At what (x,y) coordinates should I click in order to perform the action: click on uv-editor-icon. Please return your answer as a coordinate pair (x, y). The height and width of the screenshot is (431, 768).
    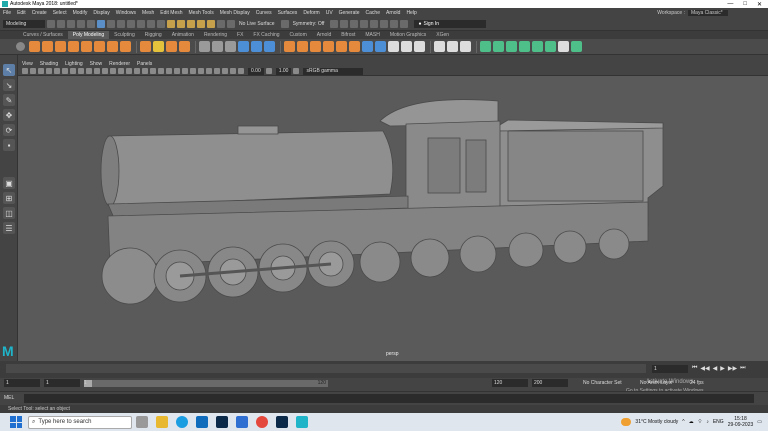
    Looking at the image, I should click on (485, 46).